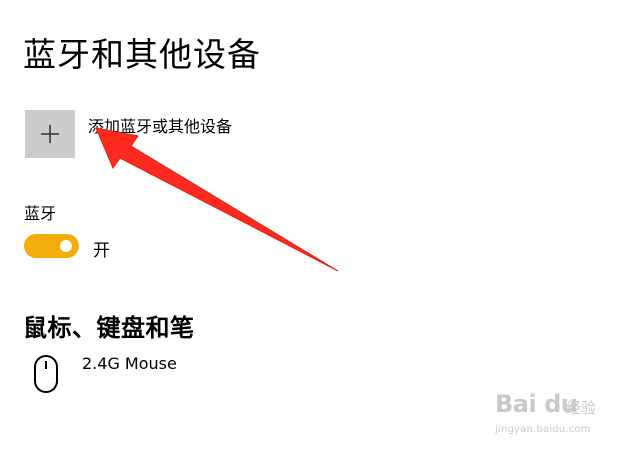  Describe the element at coordinates (101, 251) in the screenshot. I see `bluetooth-toggle-state: 开` at that location.